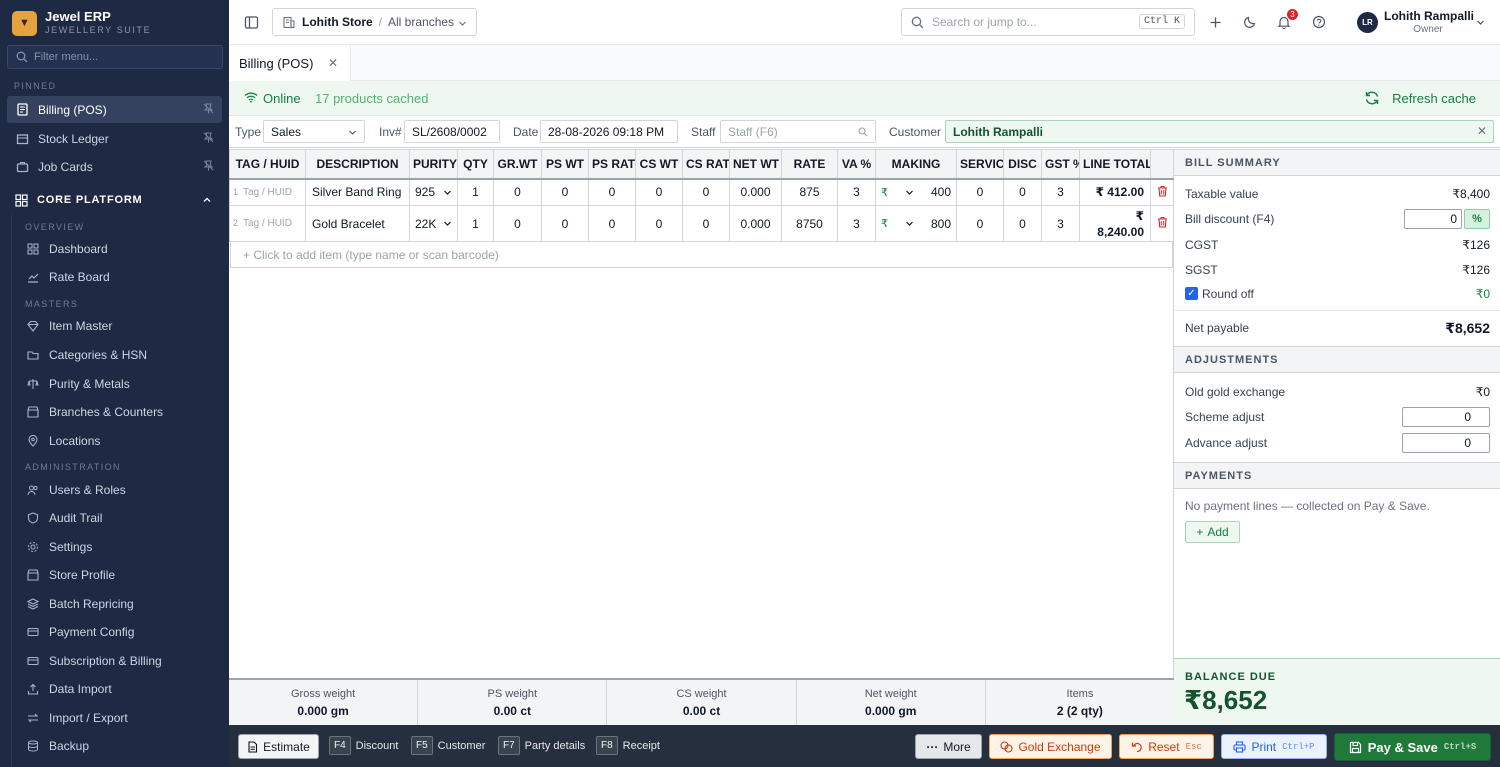 The height and width of the screenshot is (767, 1500). Describe the element at coordinates (1412, 747) in the screenshot. I see `pay-save-button: Pay & Save Ctrl+S` at that location.